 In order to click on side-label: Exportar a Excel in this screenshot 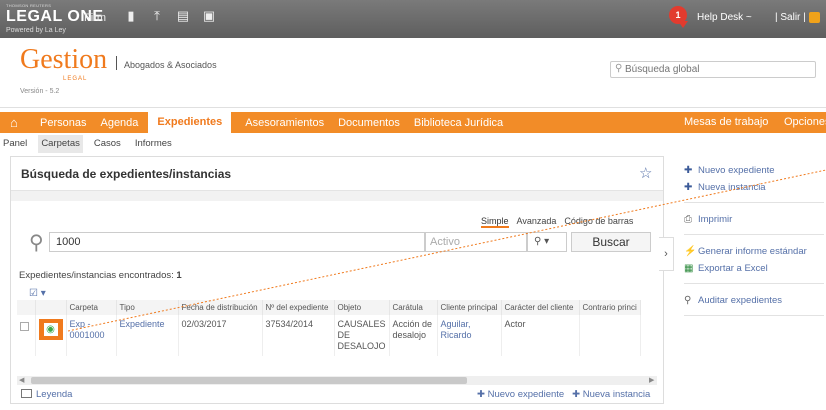, I will do `click(733, 268)`.